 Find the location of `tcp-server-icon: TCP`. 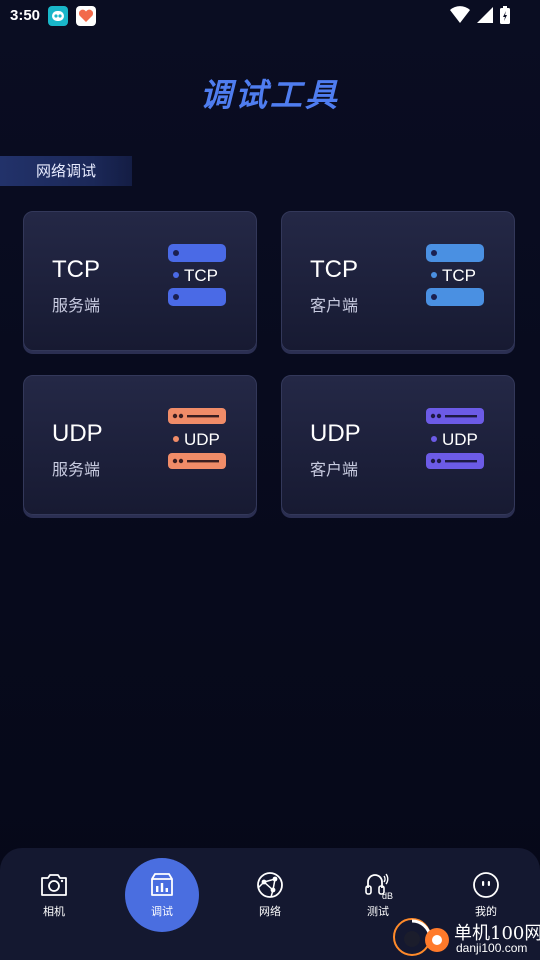

tcp-server-icon: TCP is located at coordinates (197, 275).